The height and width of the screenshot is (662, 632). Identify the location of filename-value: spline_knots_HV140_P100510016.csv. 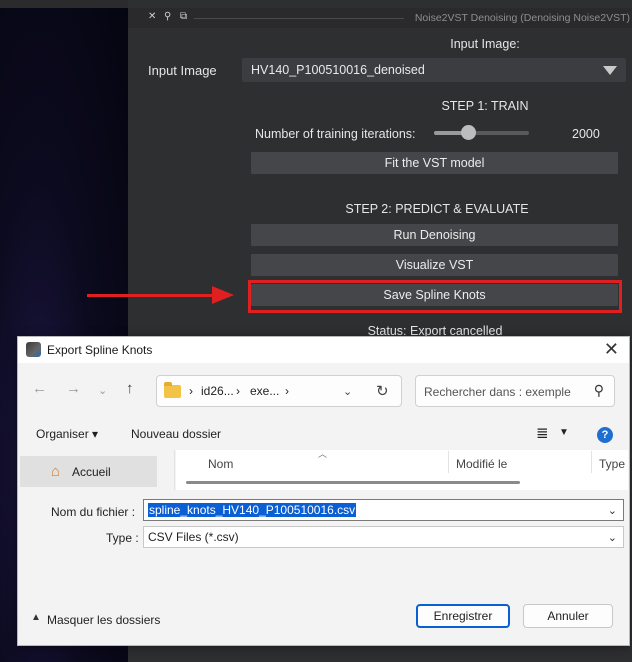
(252, 510).